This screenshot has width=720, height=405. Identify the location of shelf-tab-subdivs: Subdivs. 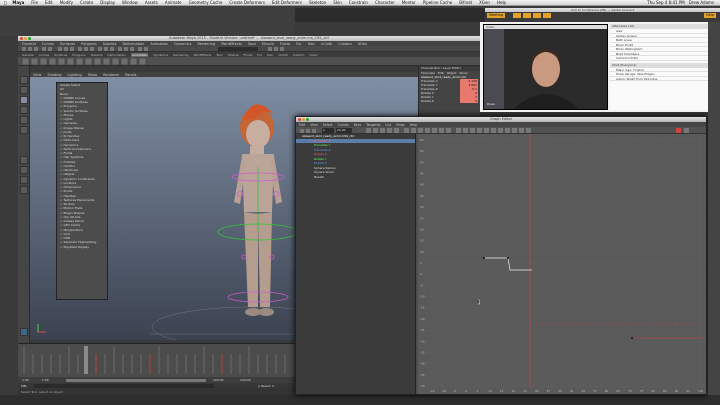
(97, 55).